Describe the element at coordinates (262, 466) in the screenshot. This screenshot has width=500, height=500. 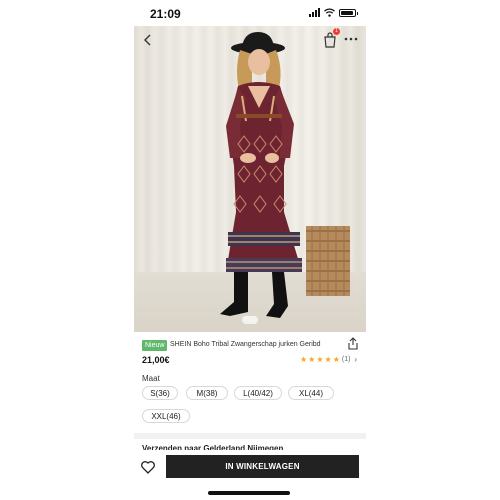
I see `add-to-cart-button: IN WINKELWAGEN` at that location.